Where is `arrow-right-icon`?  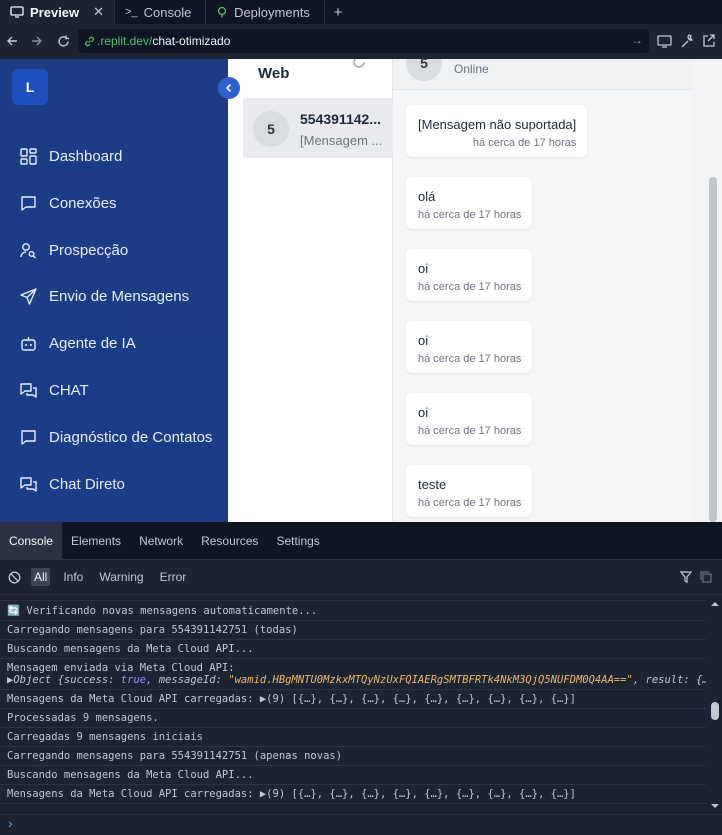 arrow-right-icon is located at coordinates (37, 41).